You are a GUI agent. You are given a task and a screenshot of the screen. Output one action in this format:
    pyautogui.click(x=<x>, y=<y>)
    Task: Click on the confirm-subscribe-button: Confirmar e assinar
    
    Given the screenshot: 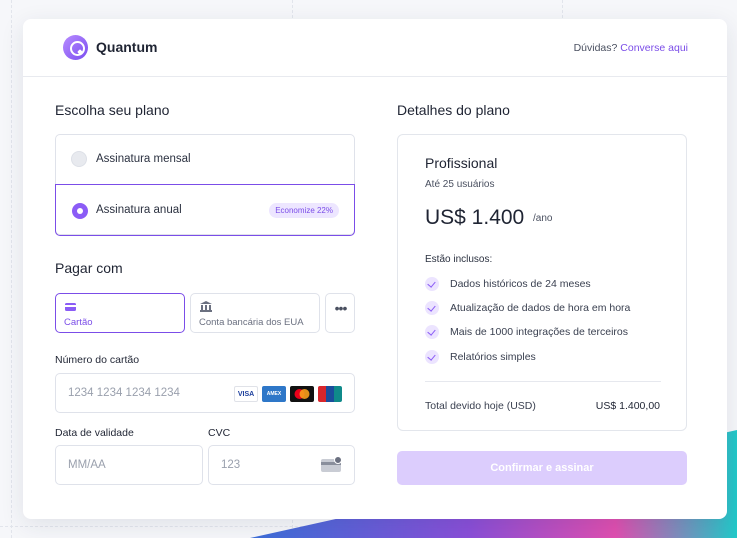 What is the action you would take?
    pyautogui.click(x=542, y=468)
    